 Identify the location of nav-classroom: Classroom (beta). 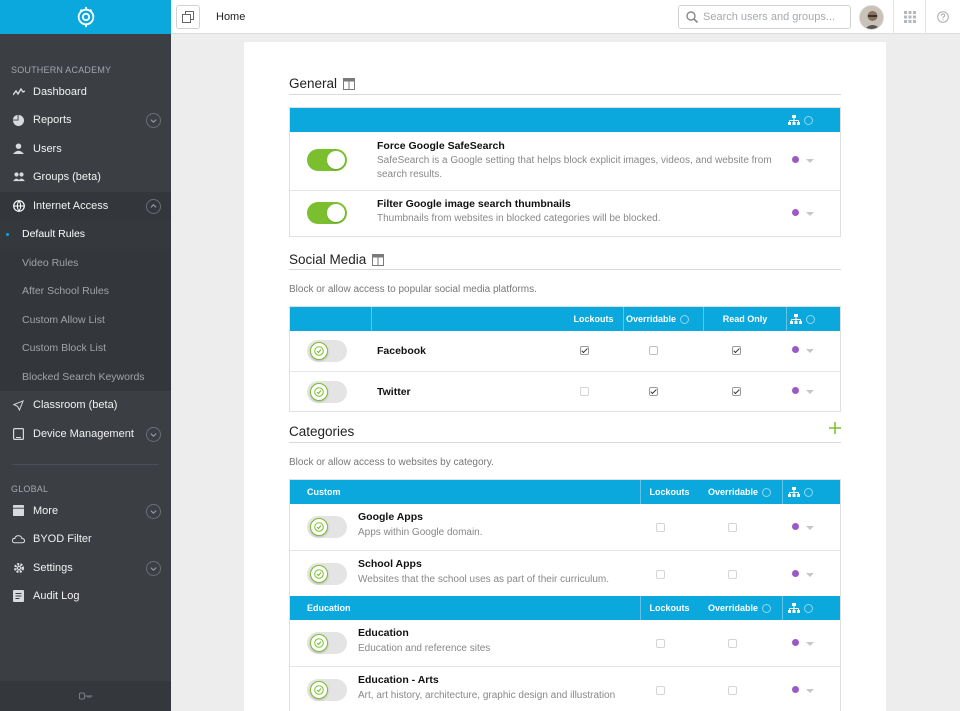
(85, 405).